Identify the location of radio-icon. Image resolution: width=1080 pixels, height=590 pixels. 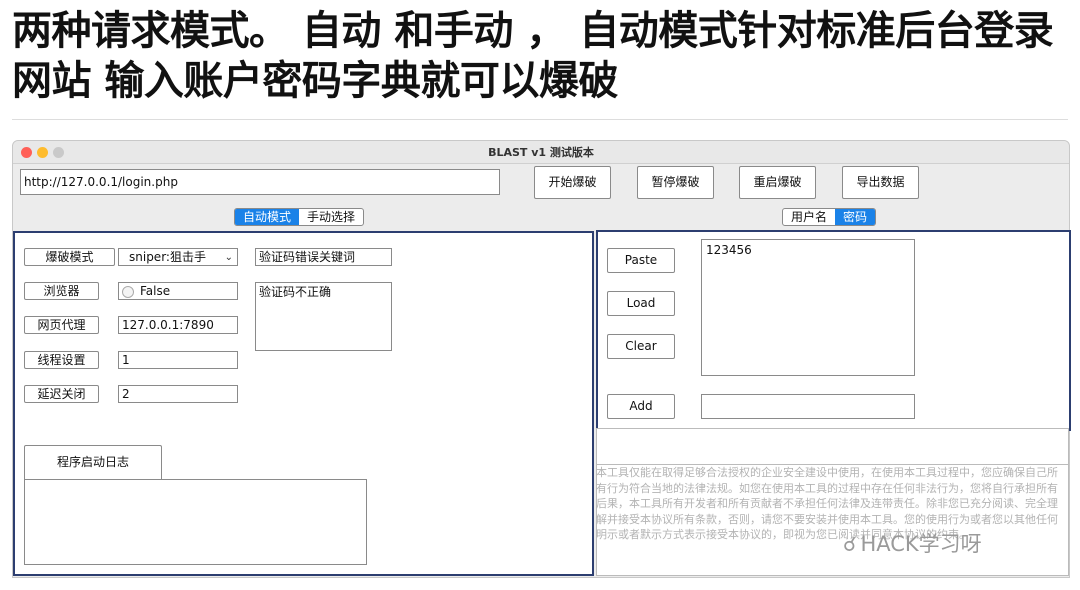
(128, 291).